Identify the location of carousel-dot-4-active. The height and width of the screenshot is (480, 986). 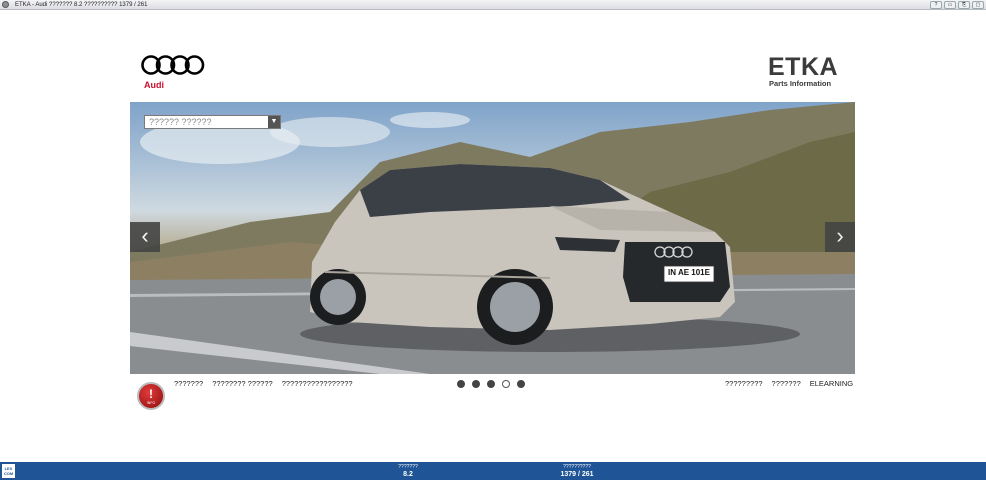
(506, 384).